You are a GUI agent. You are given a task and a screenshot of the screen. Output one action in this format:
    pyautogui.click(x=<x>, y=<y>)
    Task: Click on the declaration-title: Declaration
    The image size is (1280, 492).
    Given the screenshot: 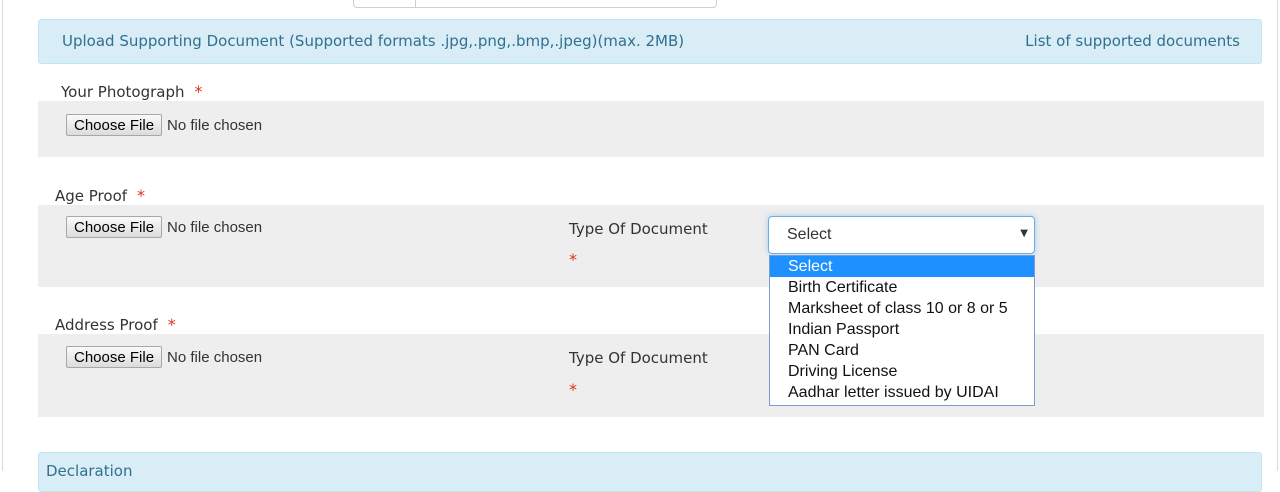 What is the action you would take?
    pyautogui.click(x=89, y=471)
    